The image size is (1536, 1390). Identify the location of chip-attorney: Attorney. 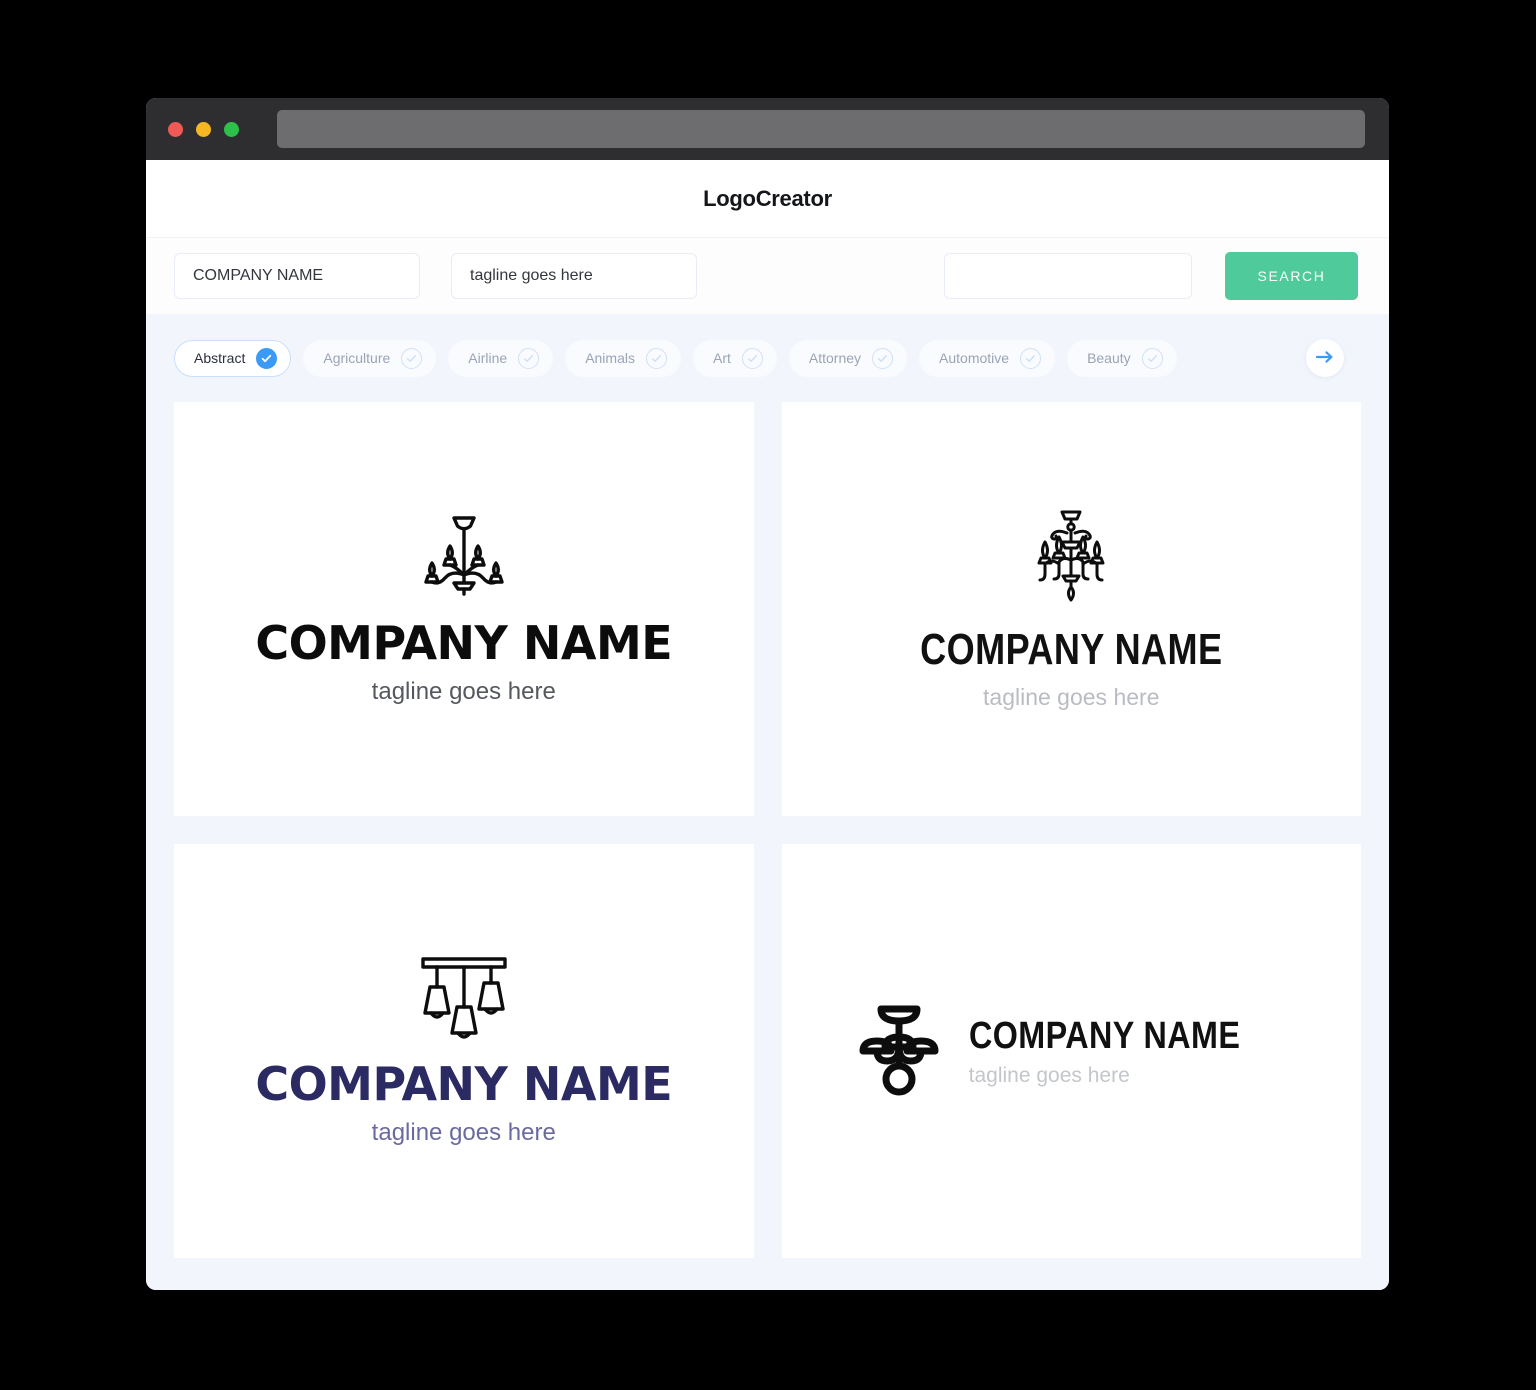
(848, 358).